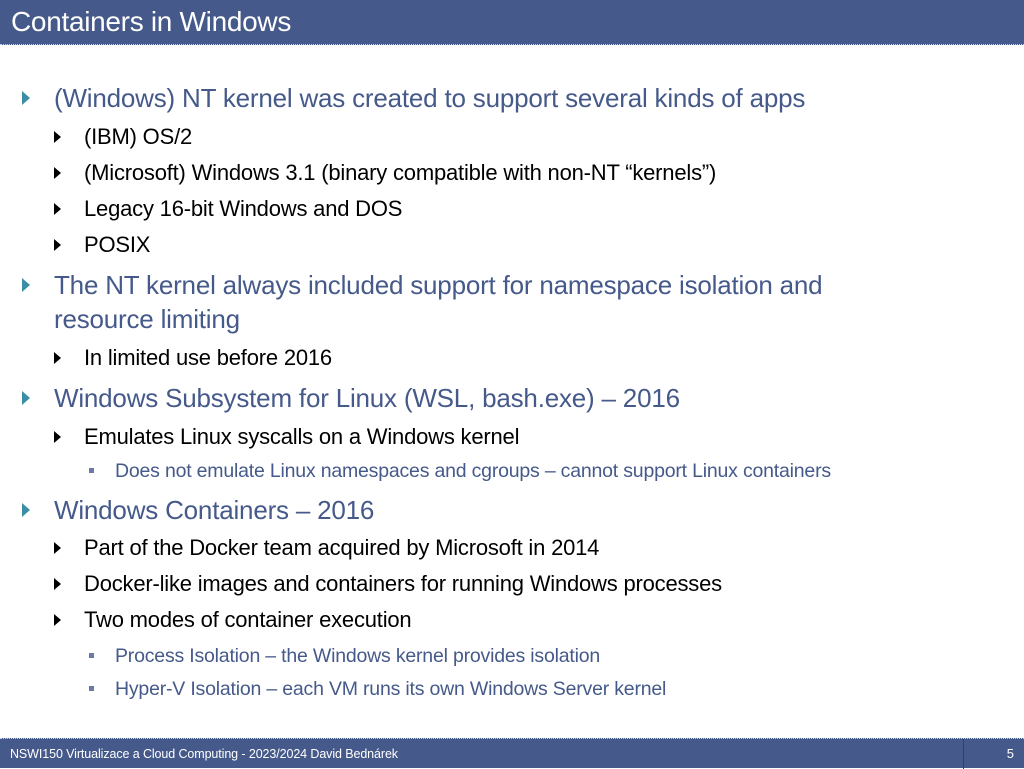 The width and height of the screenshot is (1024, 769). Describe the element at coordinates (243, 208) in the screenshot. I see `bullet-text: Legacy 16-bit Windows and DOS` at that location.